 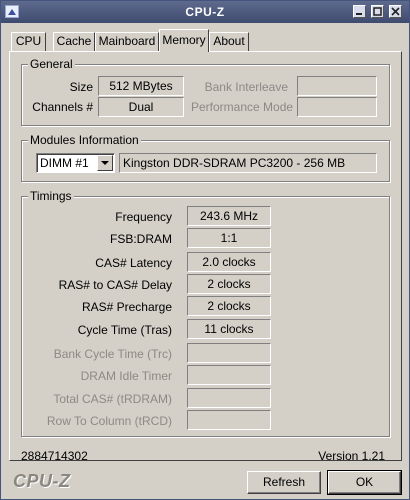 I want to click on size-label: Size, so click(x=81, y=87).